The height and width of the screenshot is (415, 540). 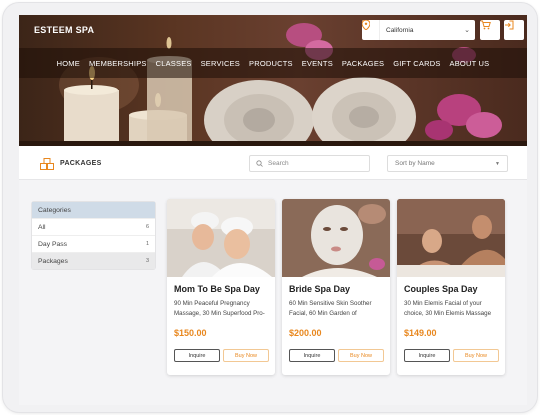 I want to click on nav-services: SERVICES, so click(x=220, y=63).